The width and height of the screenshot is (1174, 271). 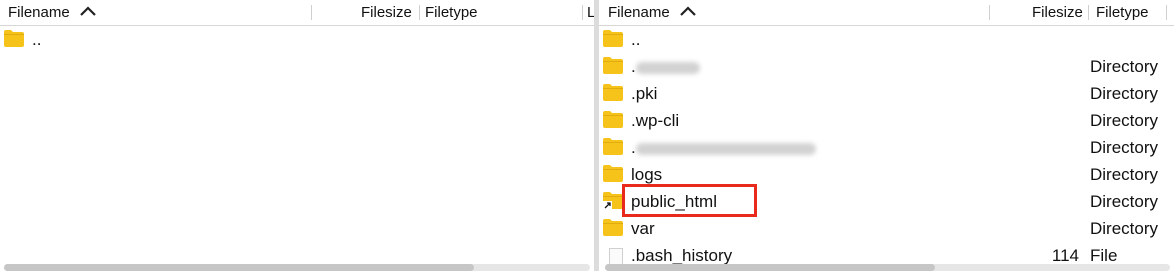 I want to click on list-item: var Directory, so click(x=886, y=228).